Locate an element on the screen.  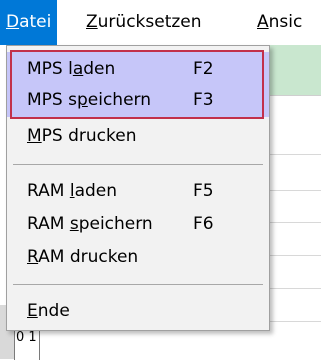
menu-bar: Datei Zurücksetzen Ansic is located at coordinates (160, 22).